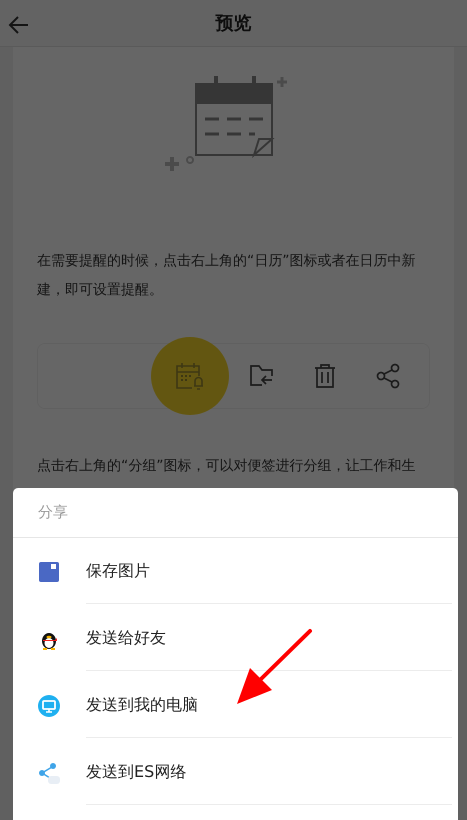 This screenshot has width=467, height=820. Describe the element at coordinates (49, 705) in the screenshot. I see `computer-icon` at that location.